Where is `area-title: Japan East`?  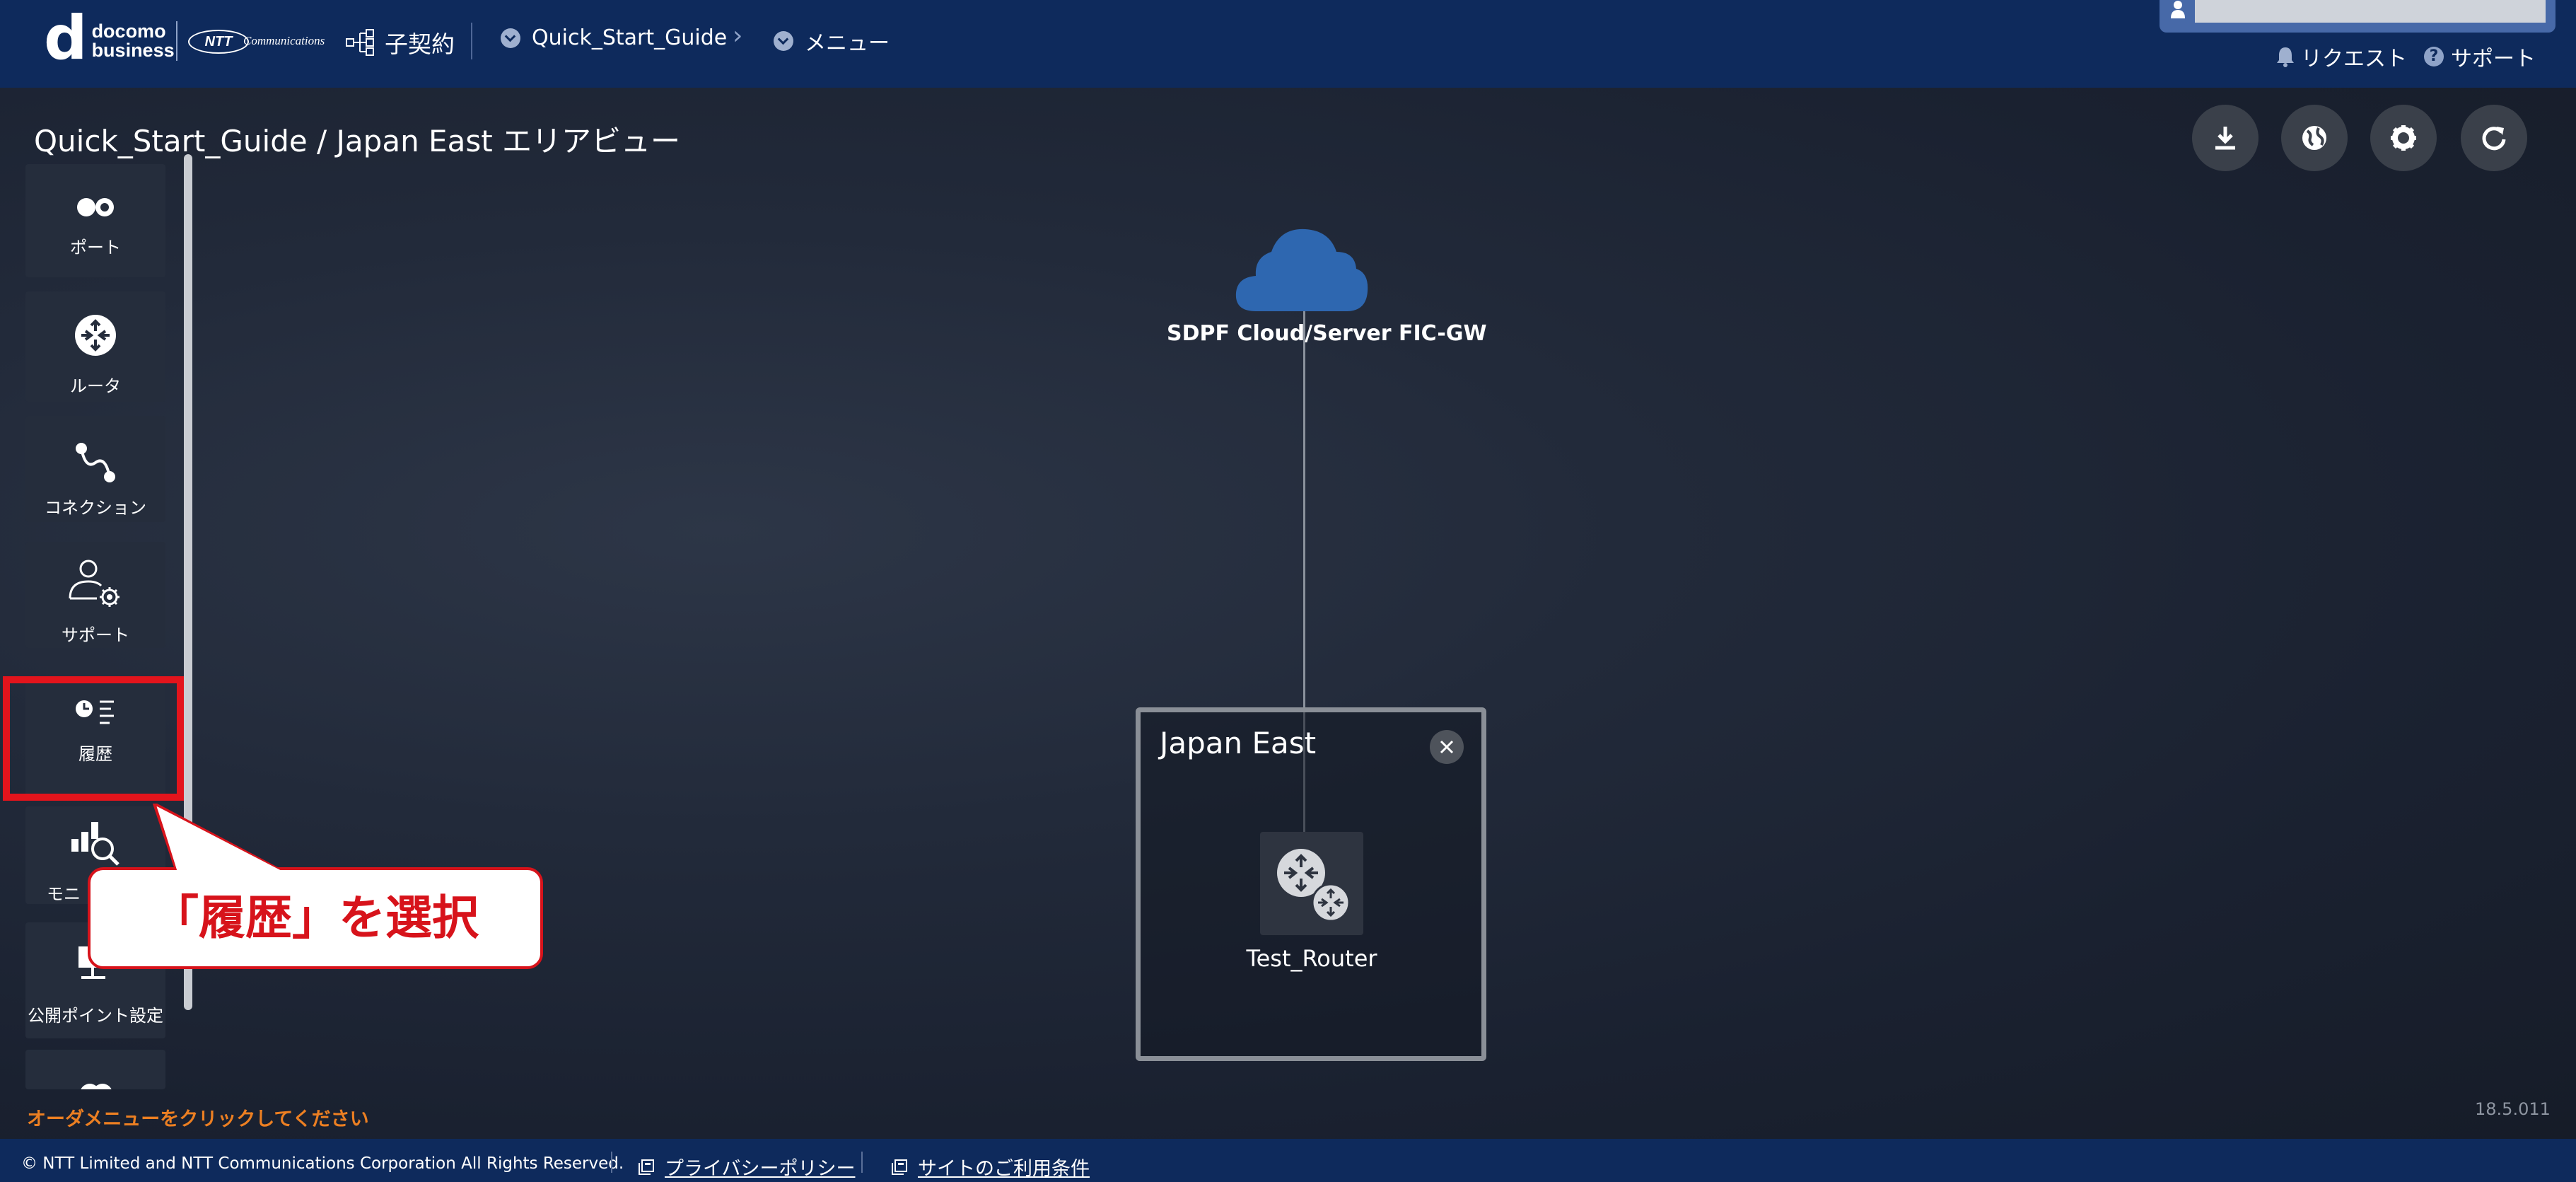 area-title: Japan East is located at coordinates (1238, 743).